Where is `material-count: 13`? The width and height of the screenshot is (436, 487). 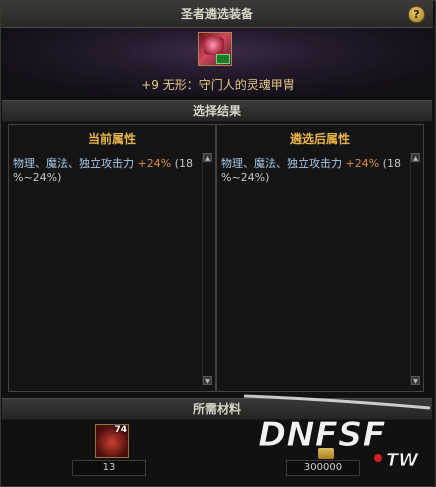 material-count: 13 is located at coordinates (109, 468).